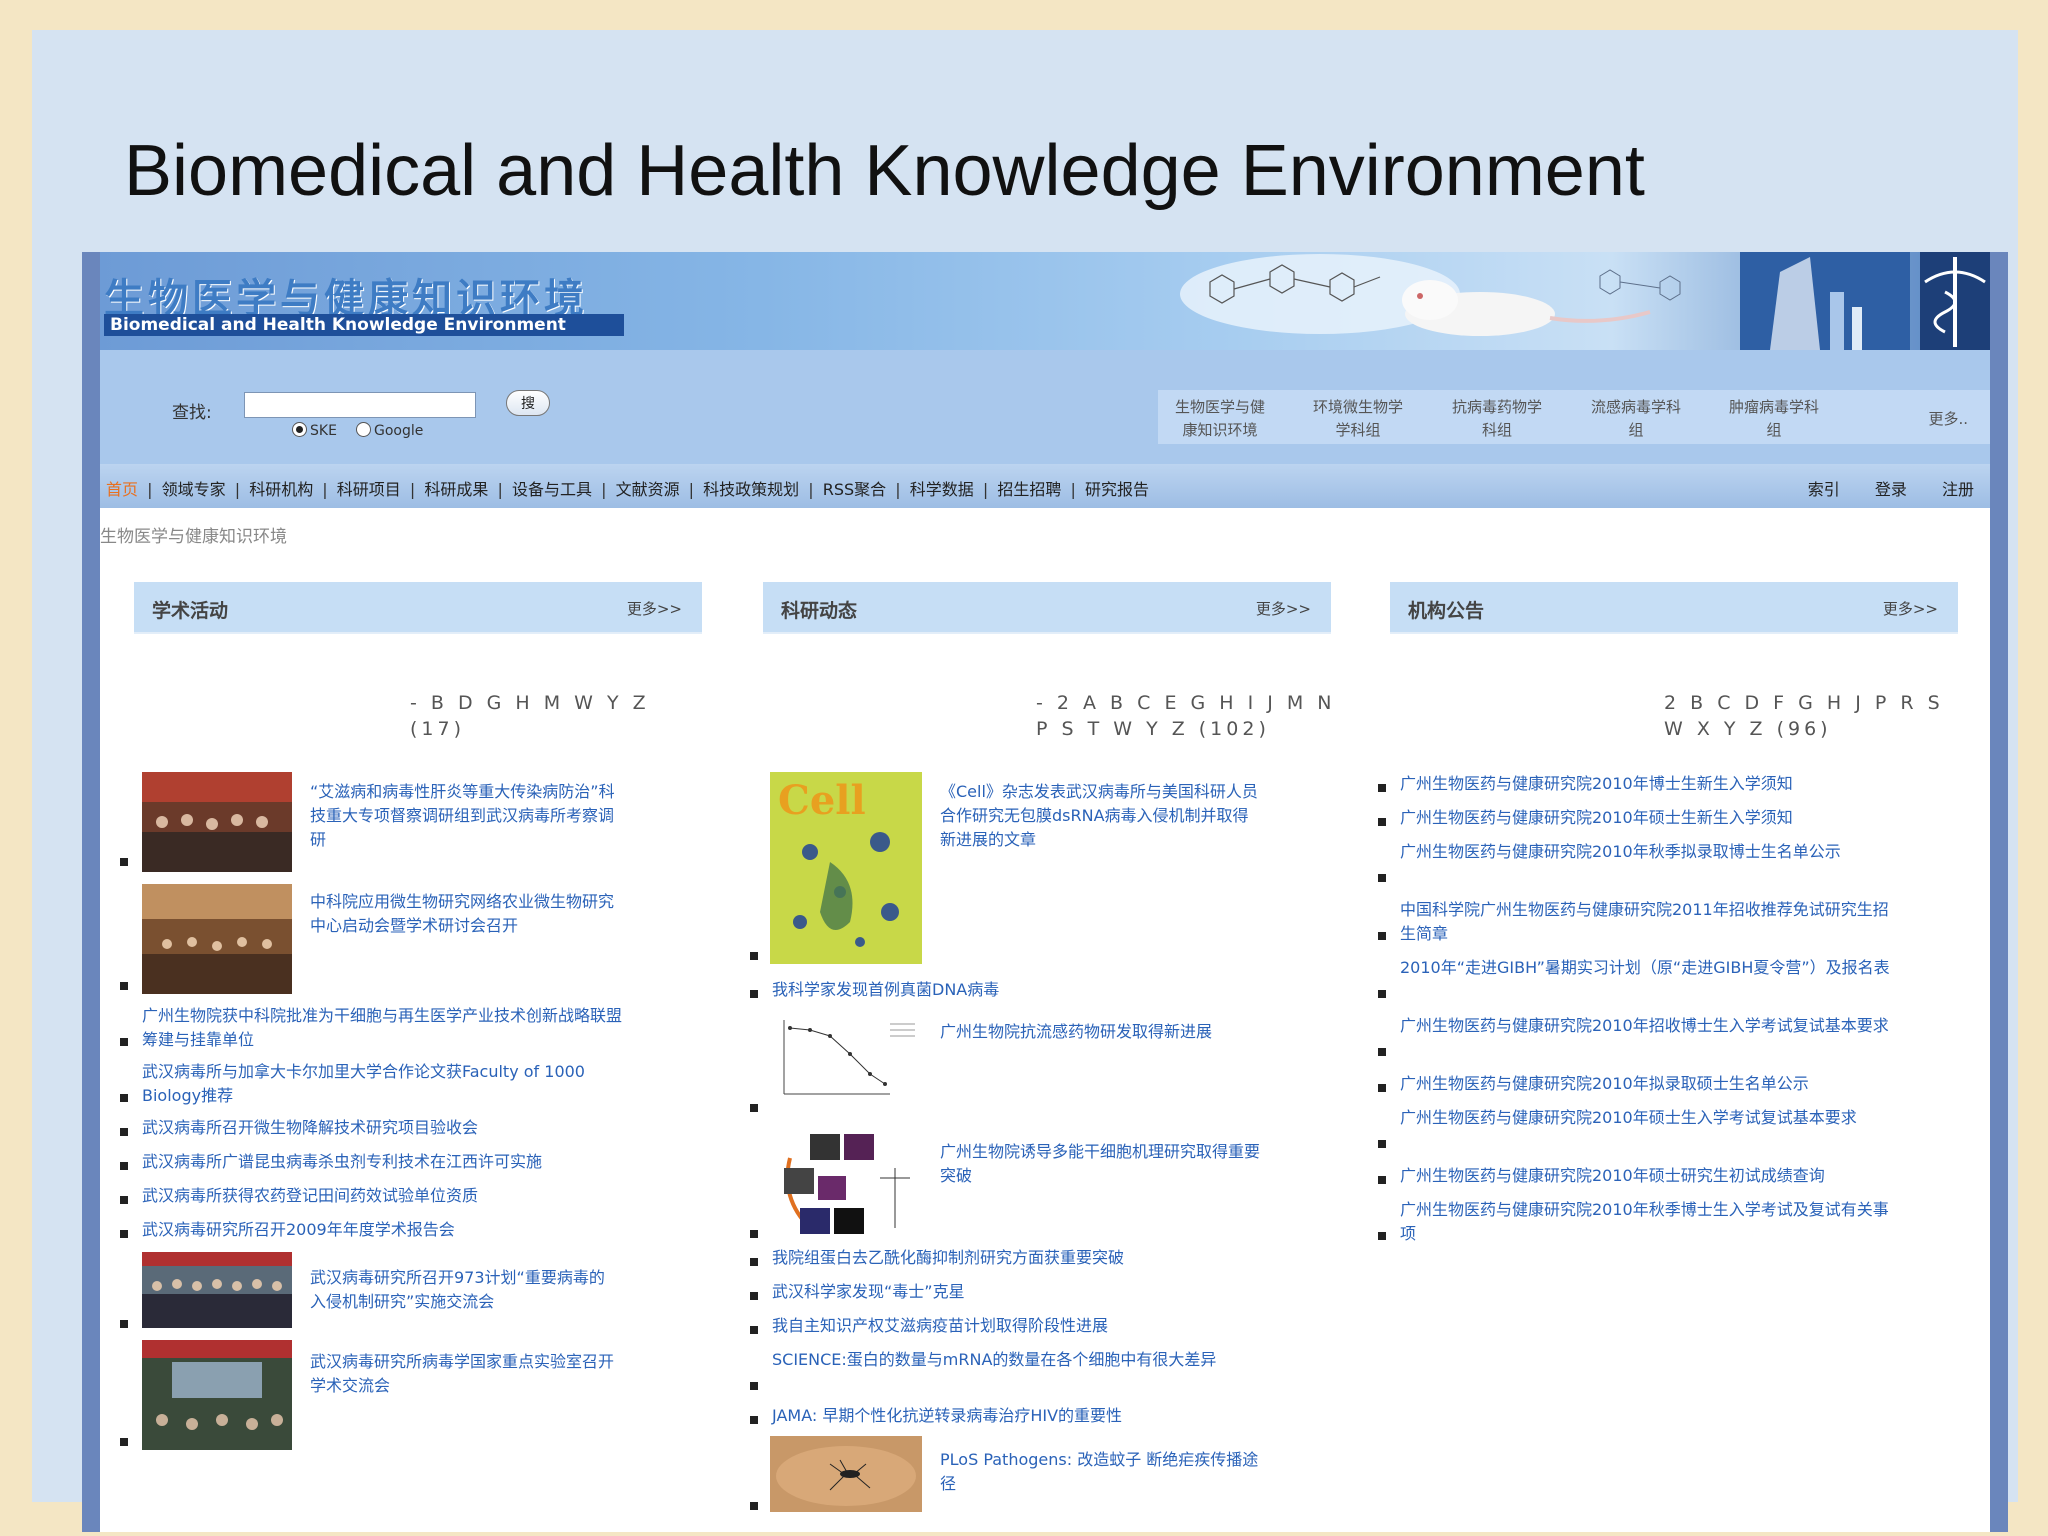 The height and width of the screenshot is (1536, 2048). What do you see at coordinates (1645, 1222) in the screenshot?
I see `list-item-link: 广州生物医药与健康研究院2010年秋季博士生入学考试及复试有关事项` at bounding box center [1645, 1222].